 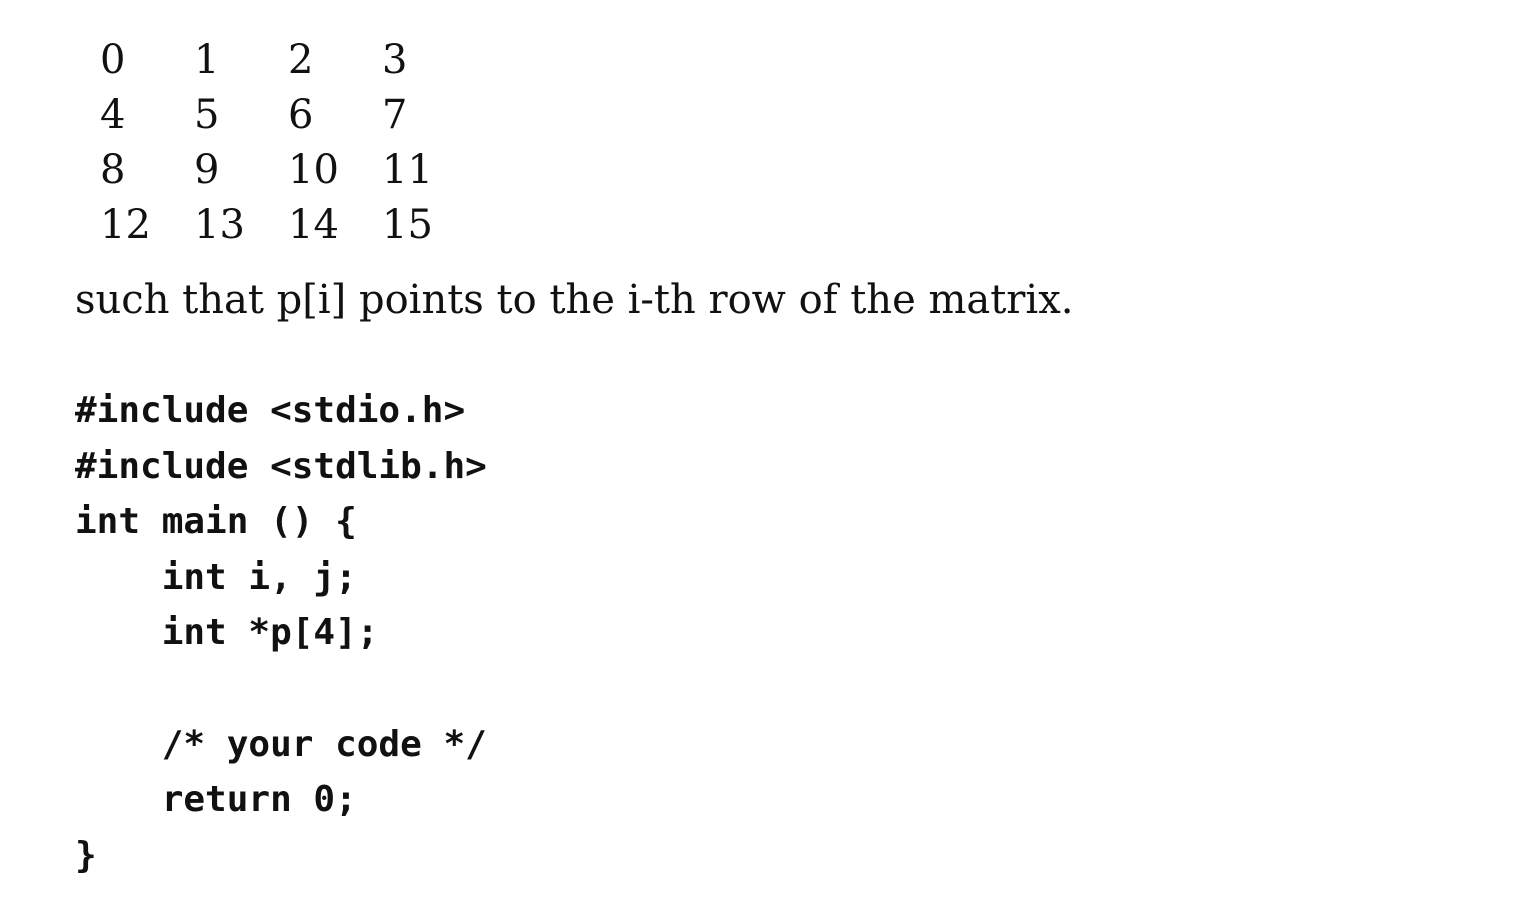 What do you see at coordinates (301, 115) in the screenshot?
I see `matrix-cell: 6` at bounding box center [301, 115].